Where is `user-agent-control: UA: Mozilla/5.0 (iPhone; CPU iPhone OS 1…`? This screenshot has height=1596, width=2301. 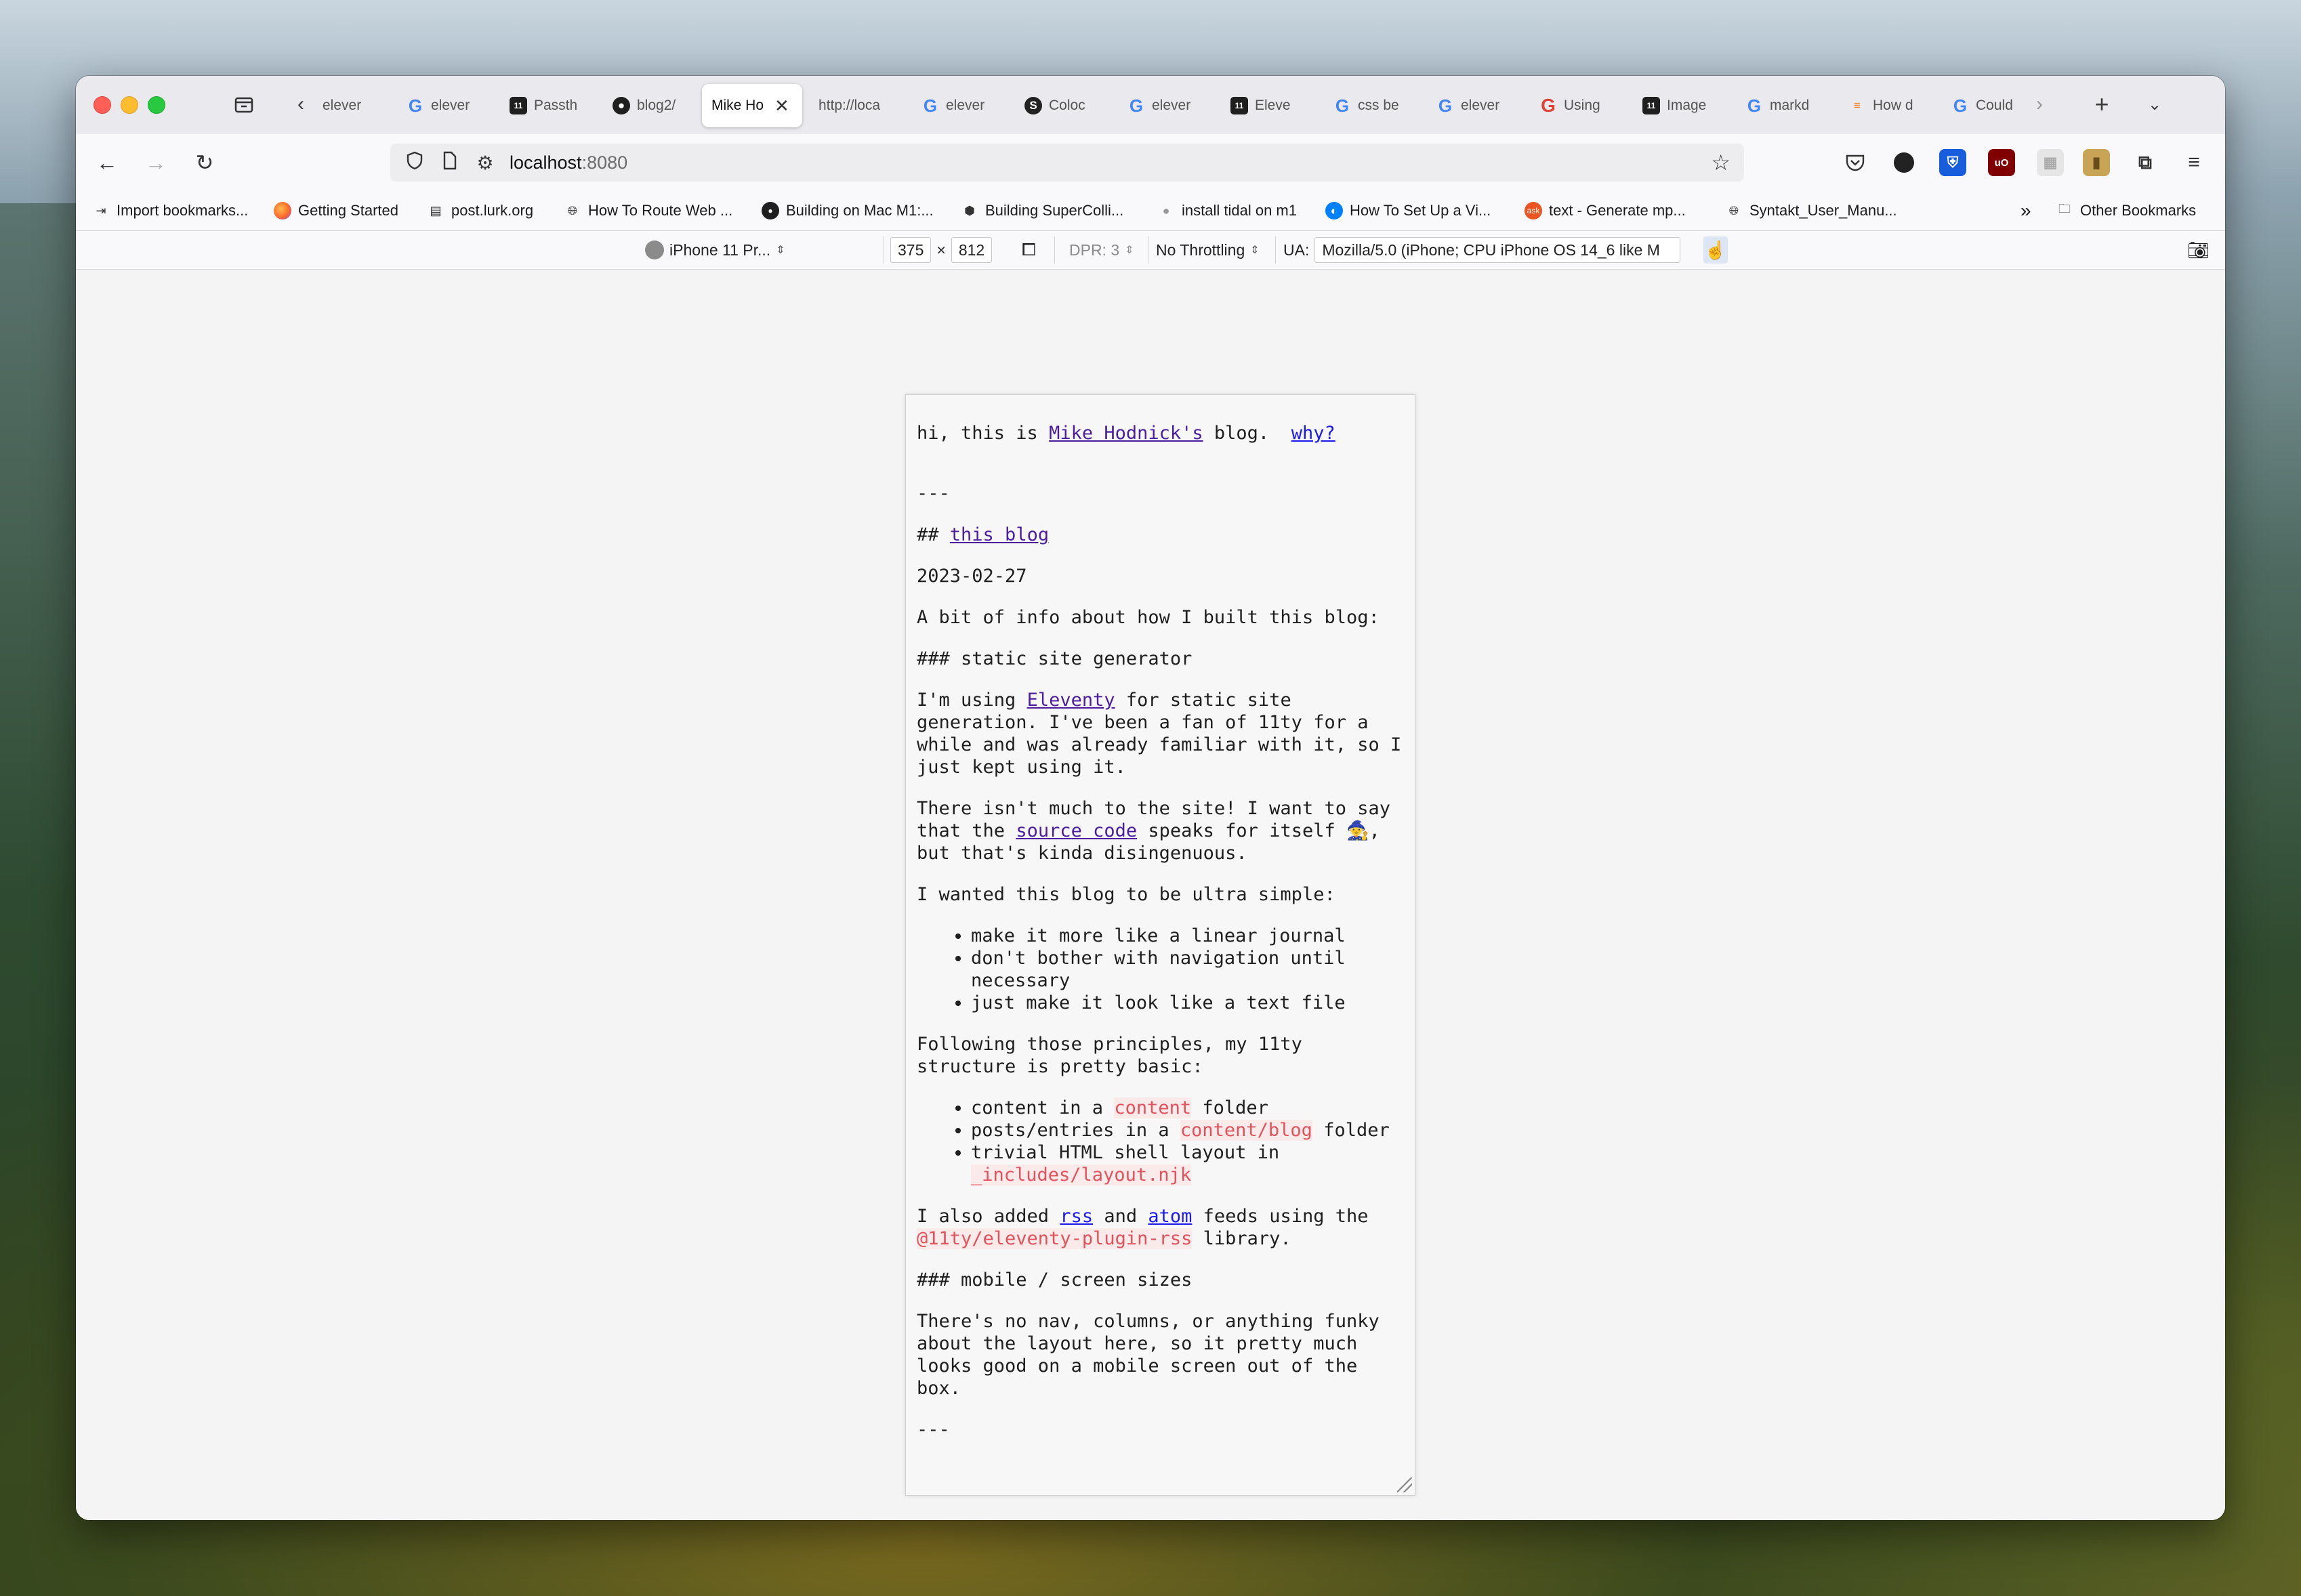 user-agent-control: UA: Mozilla/5.0 (iPhone; CPU iPhone OS 1… is located at coordinates (1482, 250).